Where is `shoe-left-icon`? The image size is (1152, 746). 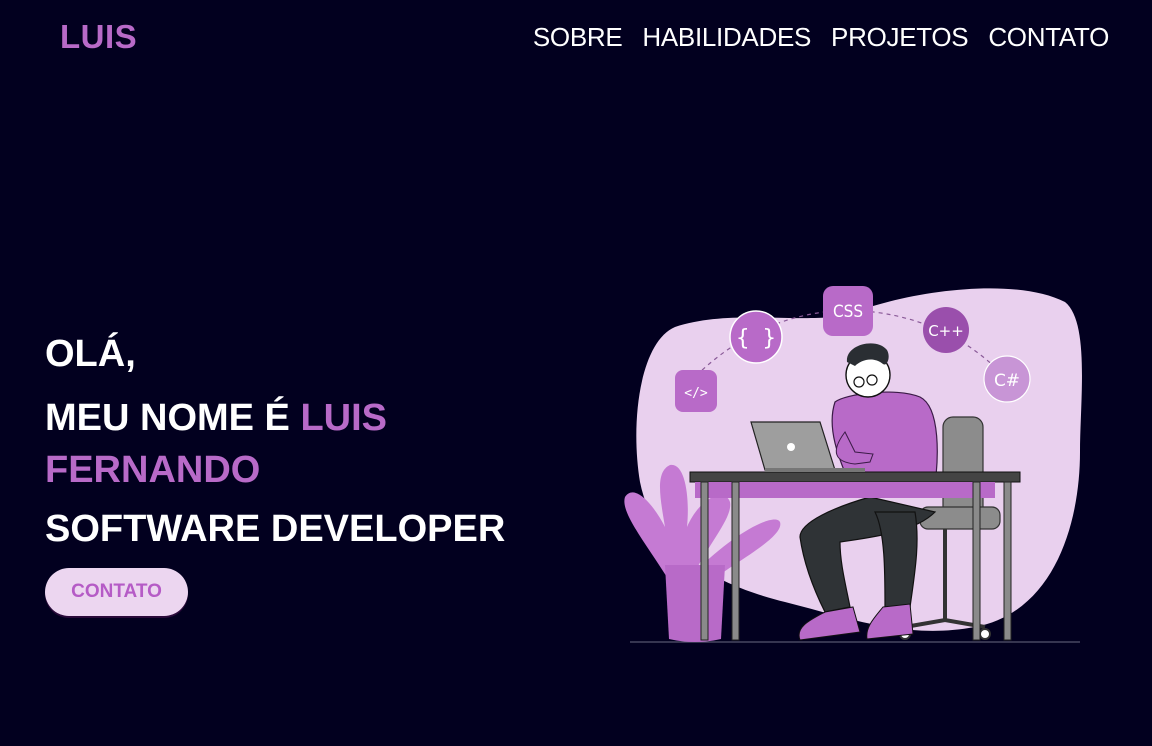 shoe-left-icon is located at coordinates (829, 623).